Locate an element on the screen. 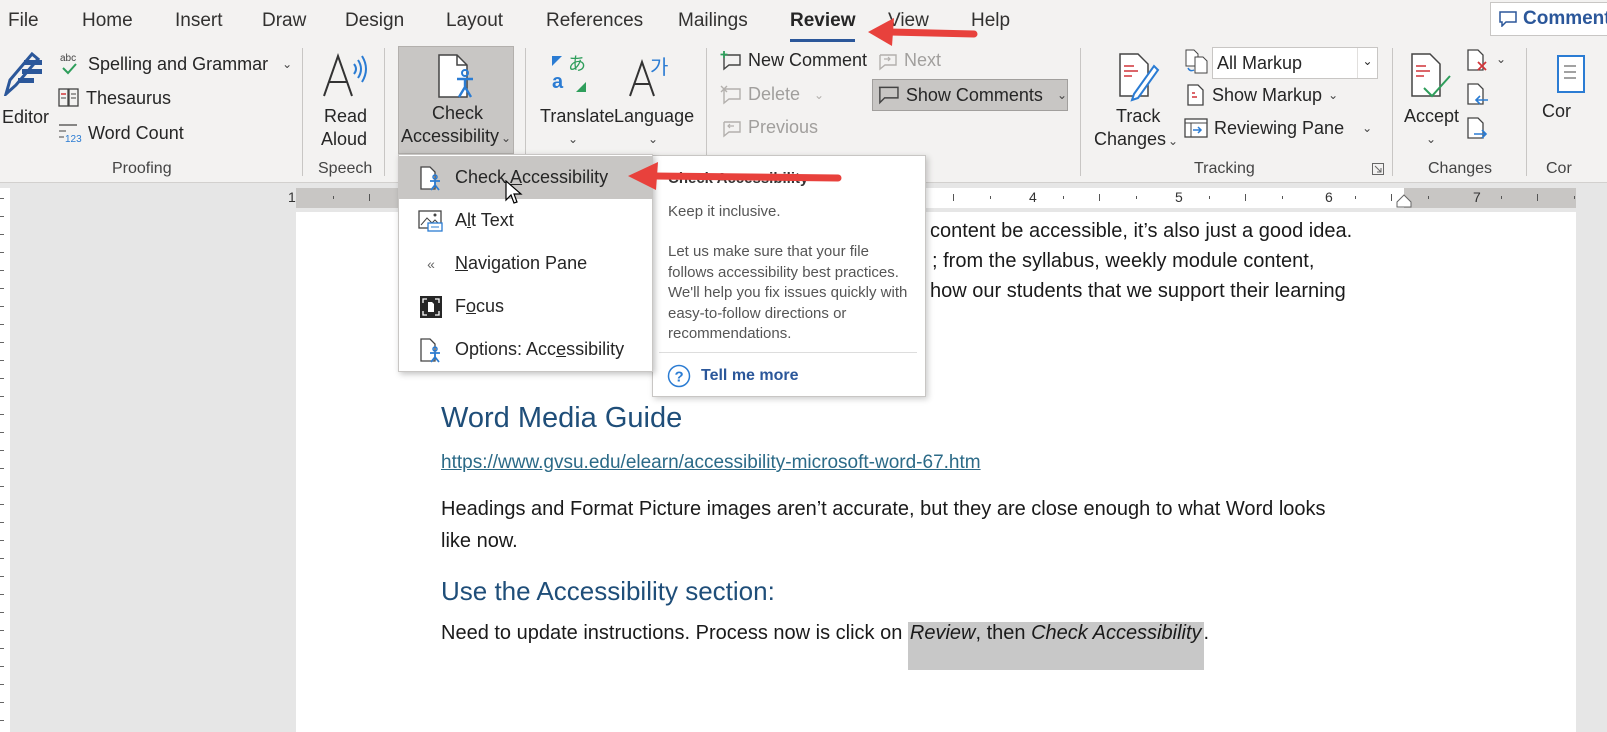  changes-group-label: Changes is located at coordinates (1460, 168).